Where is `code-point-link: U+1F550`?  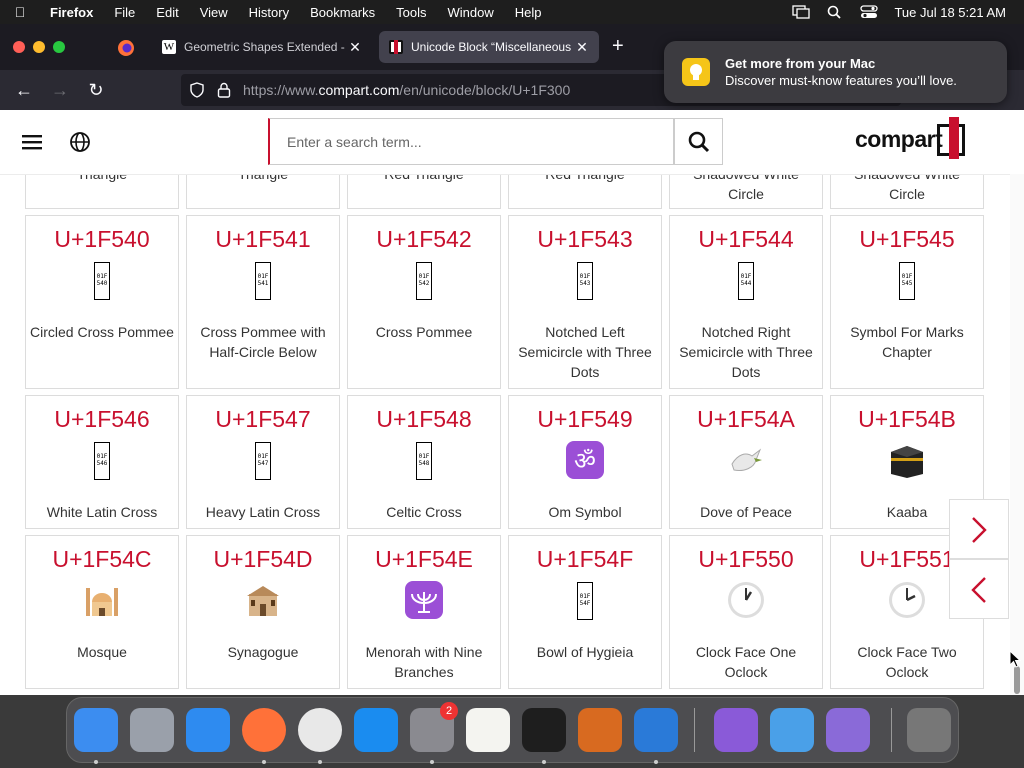
code-point-link: U+1F550 is located at coordinates (746, 559).